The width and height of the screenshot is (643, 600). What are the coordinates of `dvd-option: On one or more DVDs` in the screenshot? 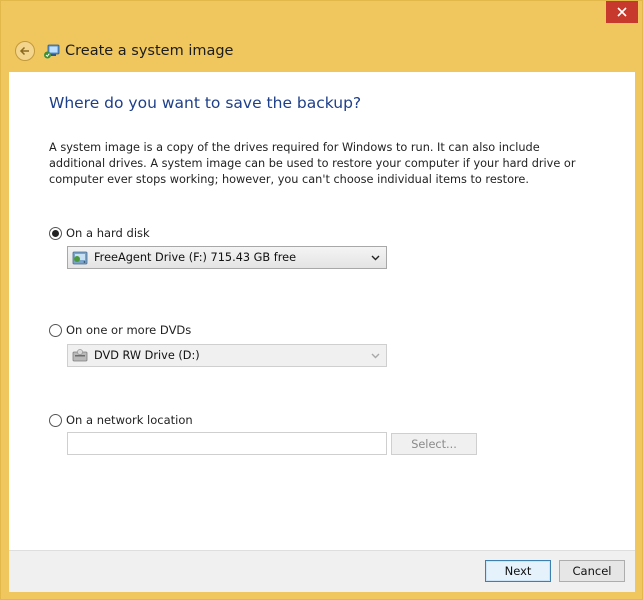 It's located at (120, 330).